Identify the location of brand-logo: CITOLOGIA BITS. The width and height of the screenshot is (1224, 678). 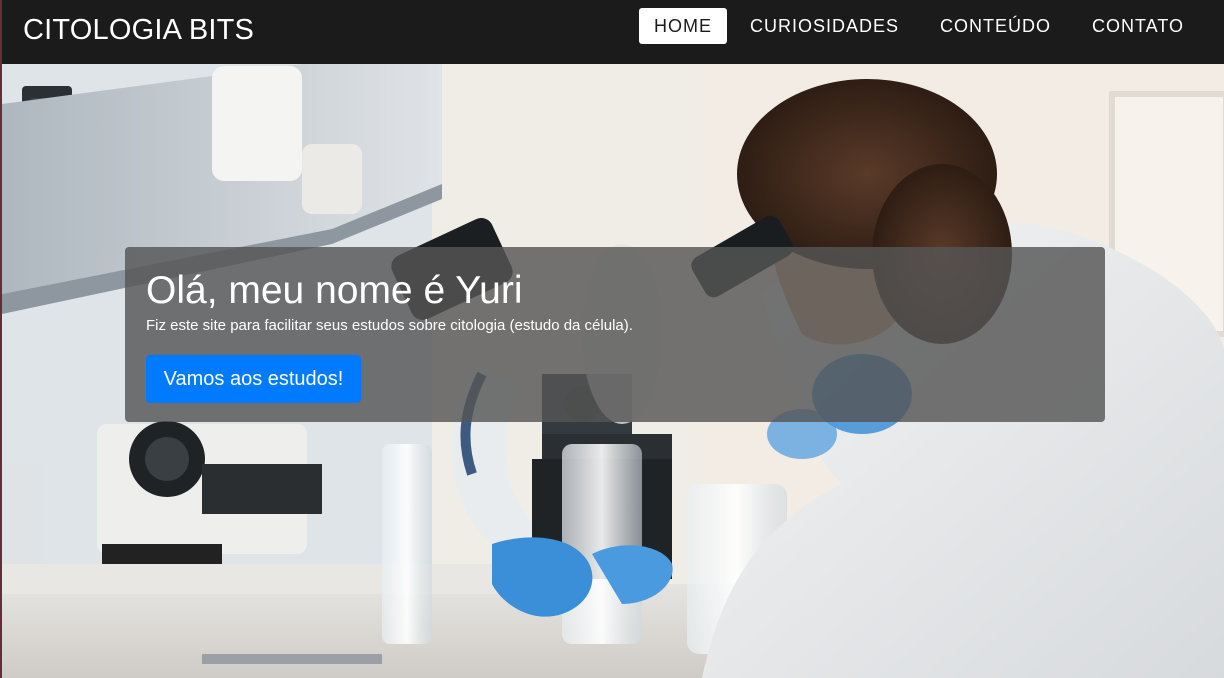
(138, 30).